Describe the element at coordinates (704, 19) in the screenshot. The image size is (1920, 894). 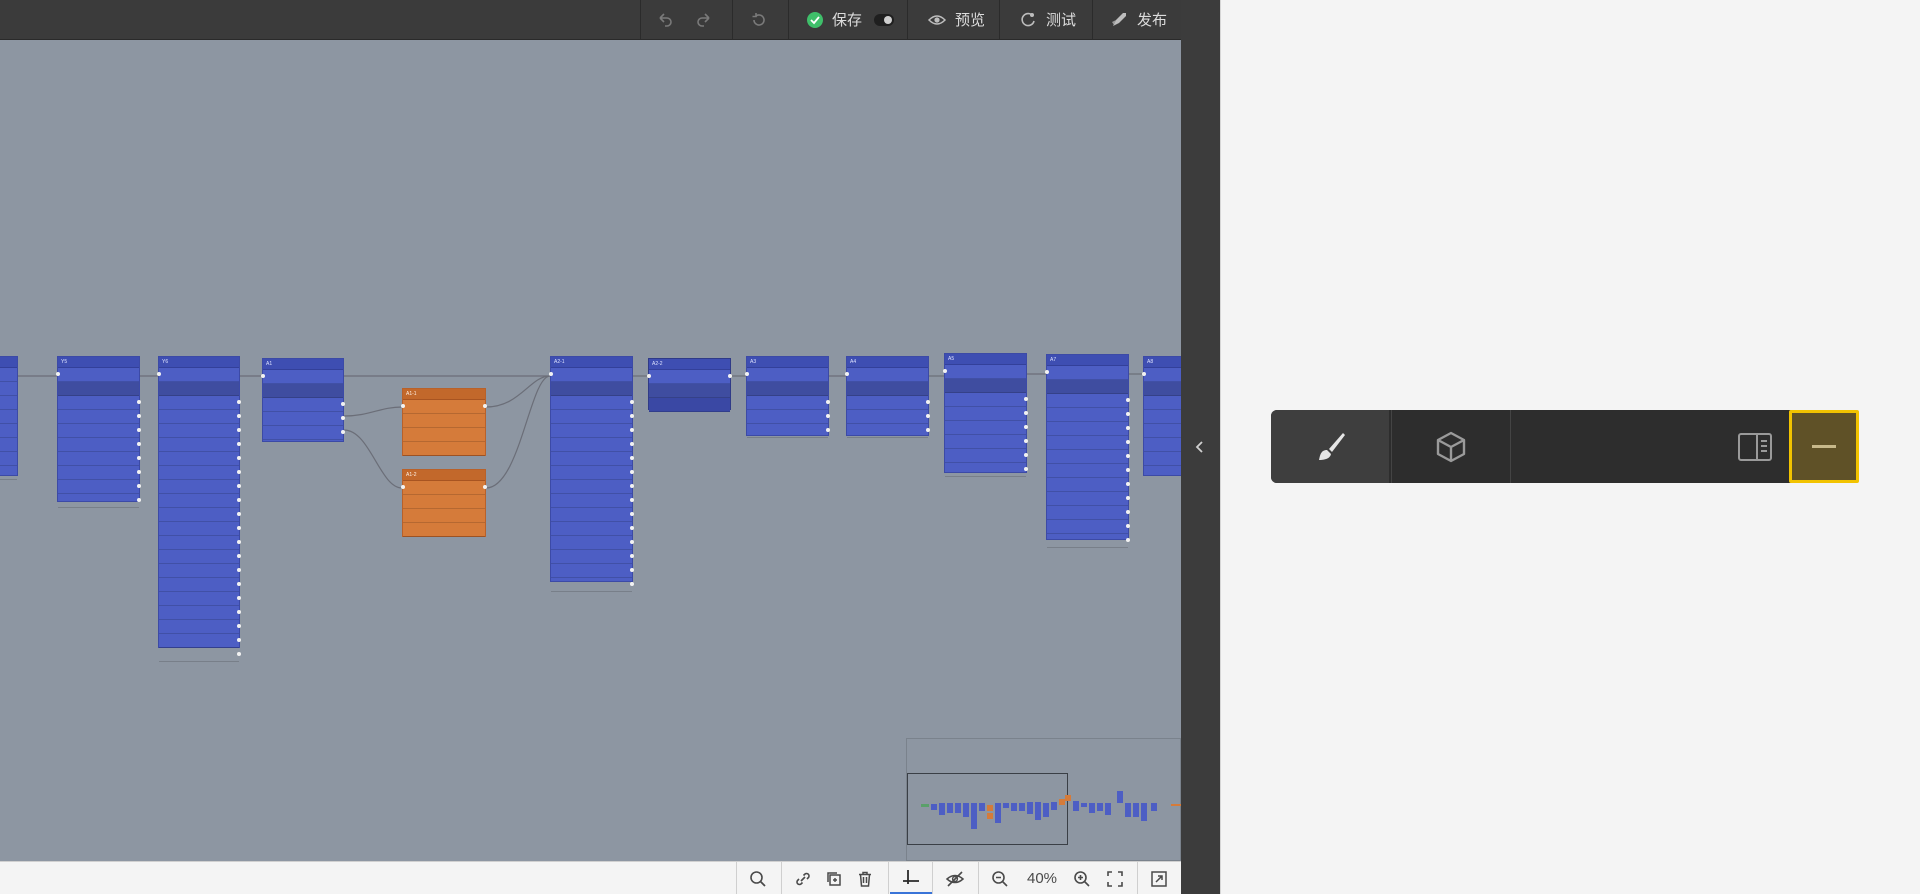
I see `redo-button` at that location.